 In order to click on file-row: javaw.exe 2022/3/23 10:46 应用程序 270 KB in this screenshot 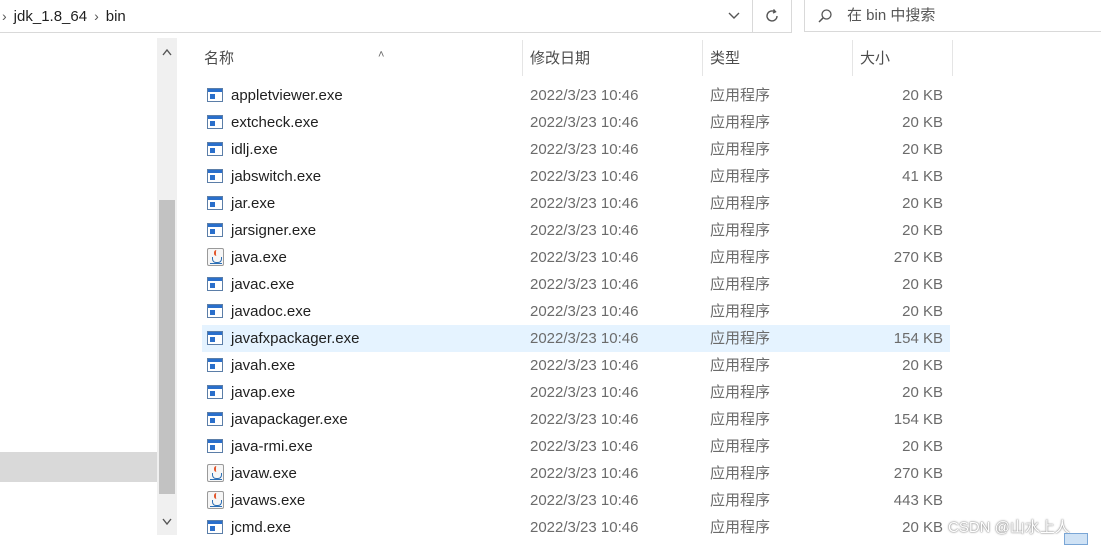, I will do `click(576, 473)`.